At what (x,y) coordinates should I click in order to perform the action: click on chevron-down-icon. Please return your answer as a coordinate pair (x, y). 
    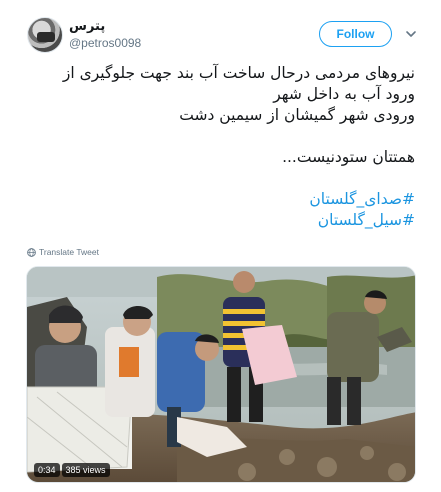
    Looking at the image, I should click on (411, 34).